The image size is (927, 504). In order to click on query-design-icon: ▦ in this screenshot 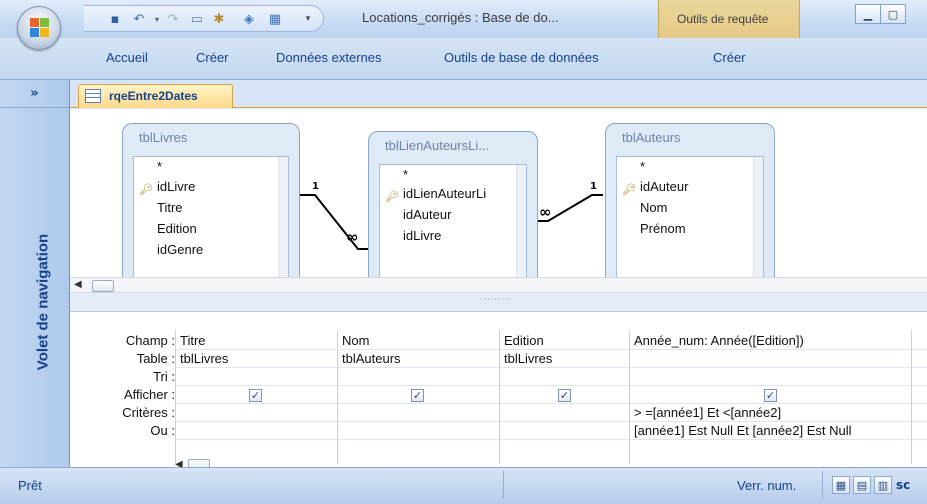, I will do `click(275, 19)`.